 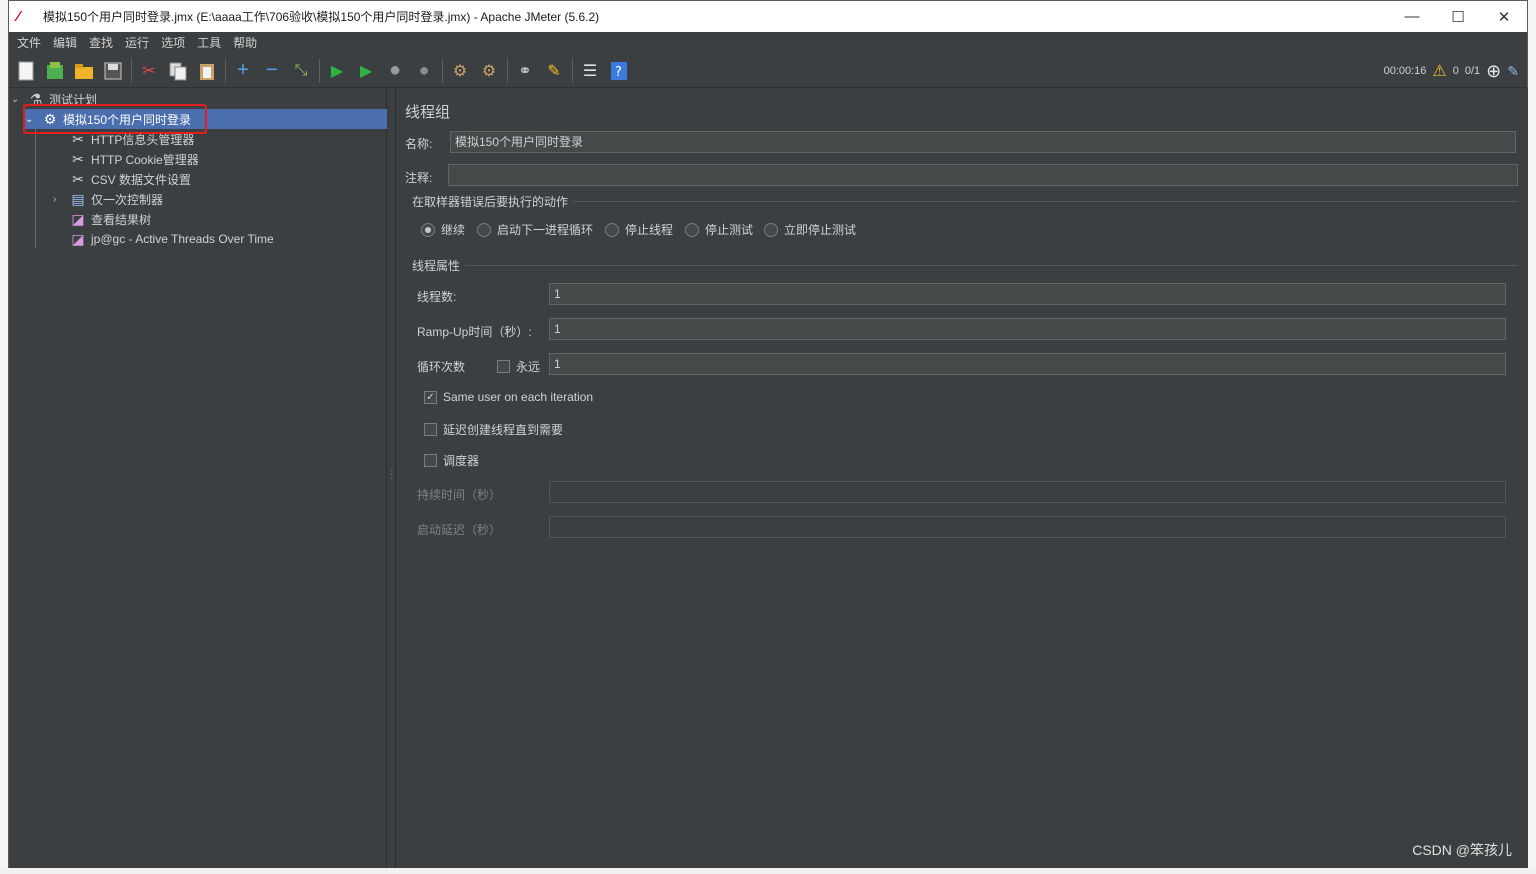 What do you see at coordinates (525, 71) in the screenshot?
I see `search-binoculars-icon: ⚭` at bounding box center [525, 71].